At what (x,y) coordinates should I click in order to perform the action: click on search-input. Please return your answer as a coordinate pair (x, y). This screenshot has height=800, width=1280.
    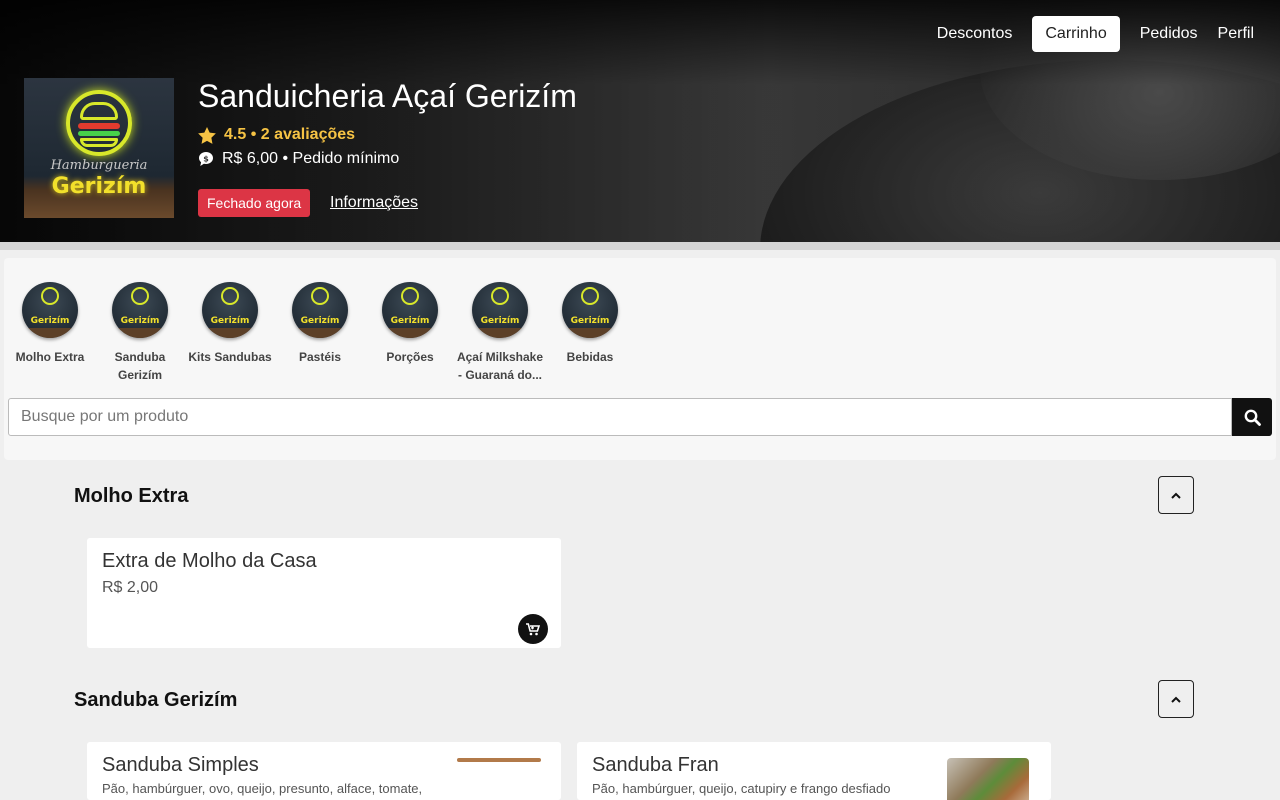
    Looking at the image, I should click on (620, 417).